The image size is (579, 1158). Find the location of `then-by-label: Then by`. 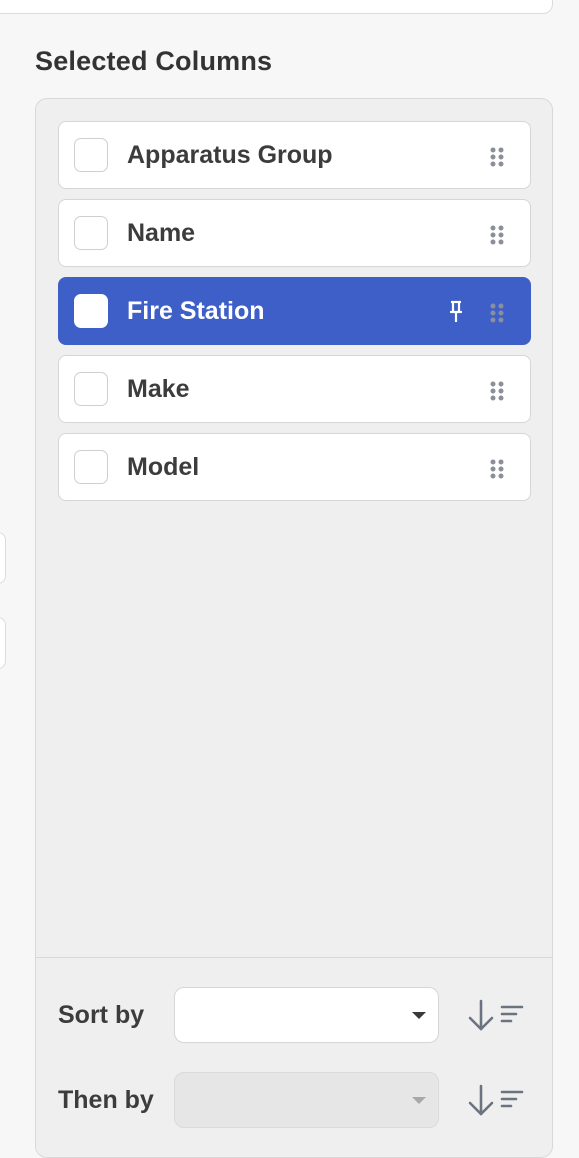

then-by-label: Then by is located at coordinates (106, 1100).